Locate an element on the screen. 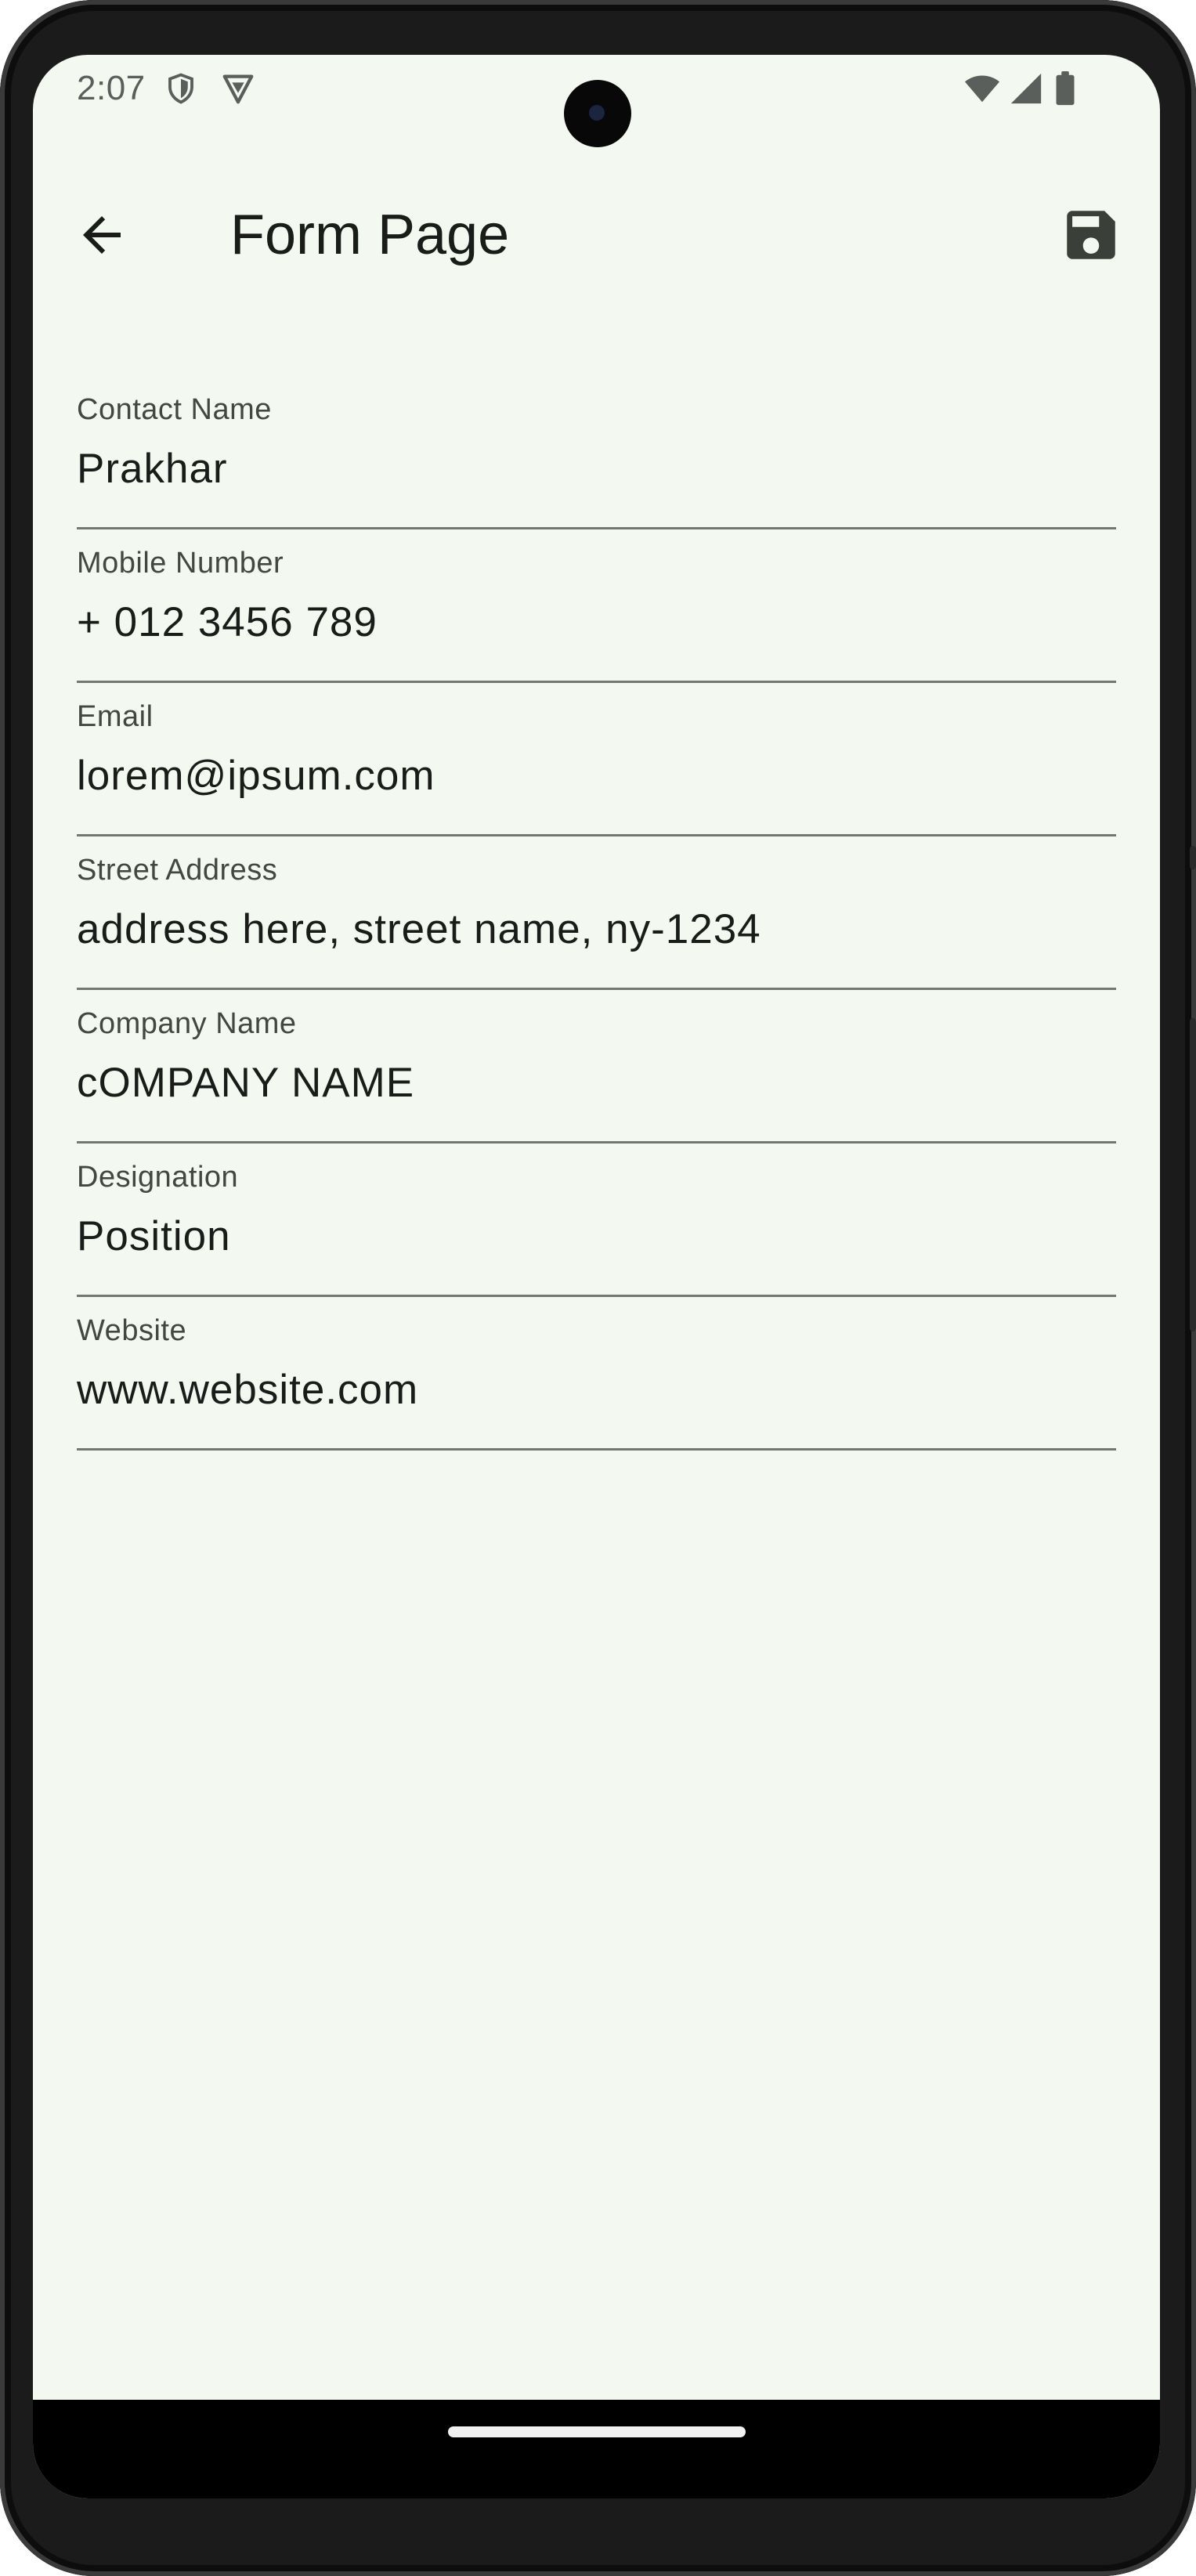  designation-field: Designation Position is located at coordinates (596, 1220).